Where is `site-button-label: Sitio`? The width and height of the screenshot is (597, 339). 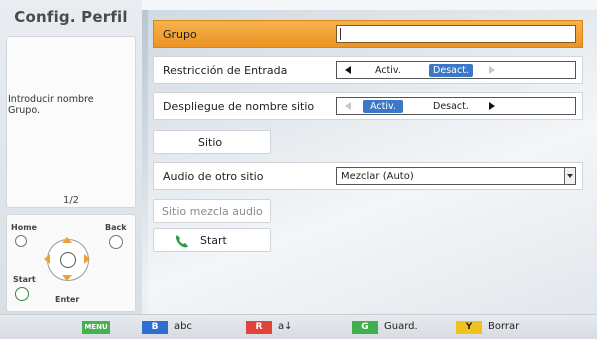
site-button-label: Sitio is located at coordinates (210, 142).